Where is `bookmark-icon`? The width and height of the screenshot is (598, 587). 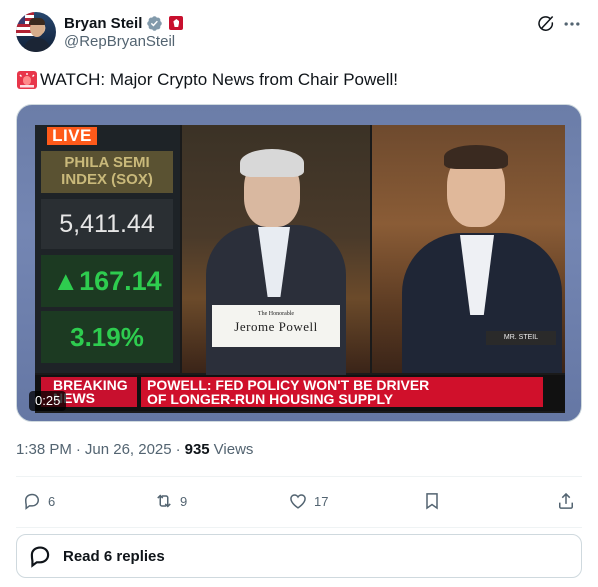 bookmark-icon is located at coordinates (432, 501).